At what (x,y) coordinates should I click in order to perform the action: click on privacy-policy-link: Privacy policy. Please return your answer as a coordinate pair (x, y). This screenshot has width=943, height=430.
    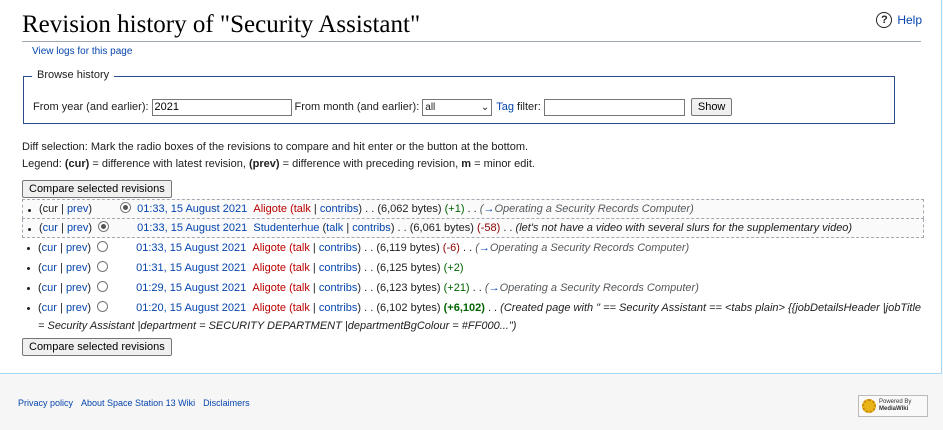
    Looking at the image, I should click on (45, 403).